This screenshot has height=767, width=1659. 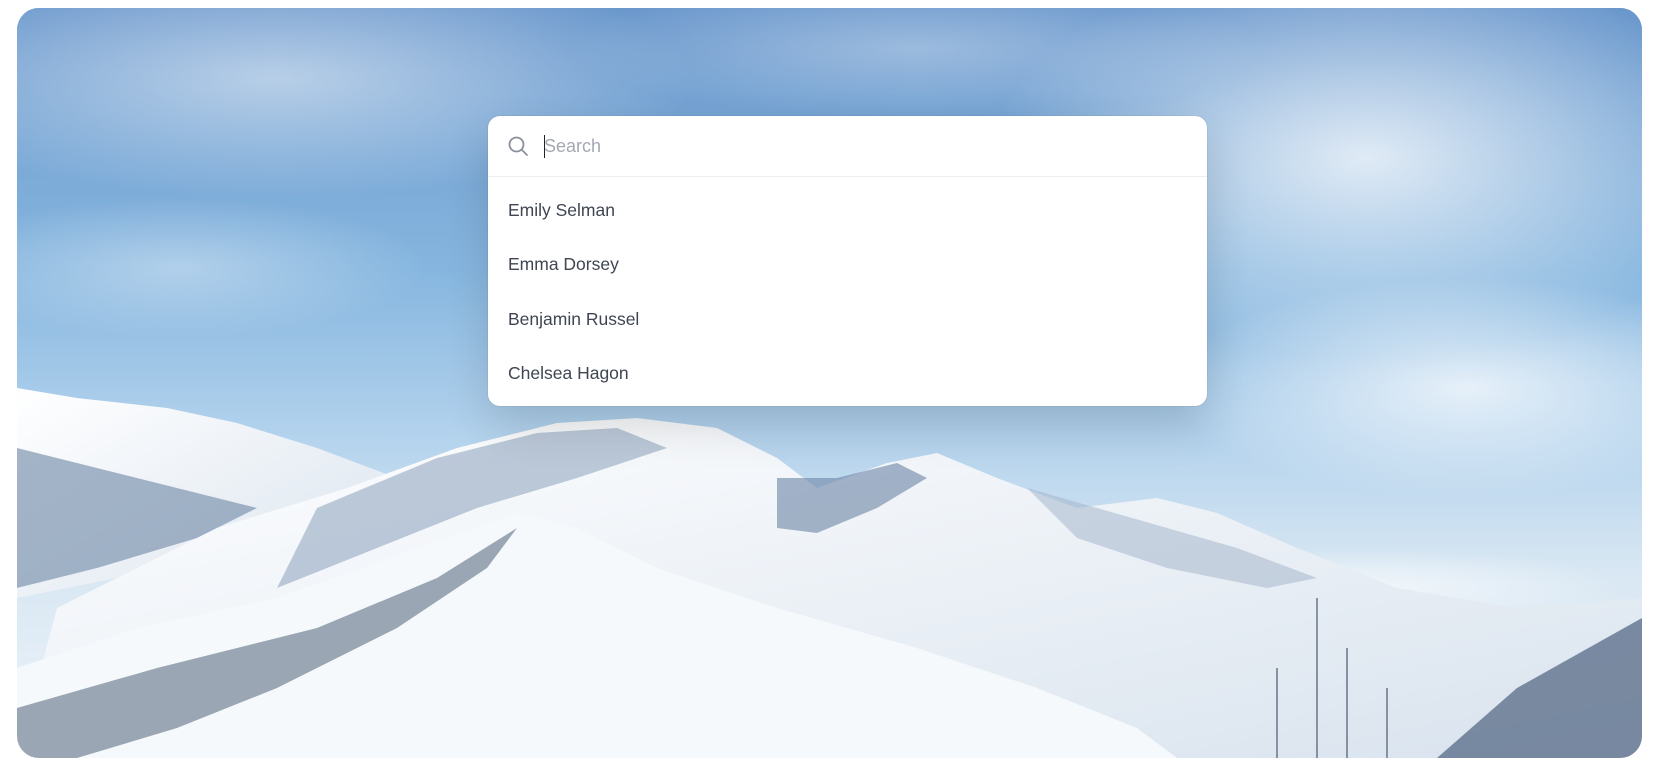 I want to click on result-item: Emily Selman, so click(x=847, y=210).